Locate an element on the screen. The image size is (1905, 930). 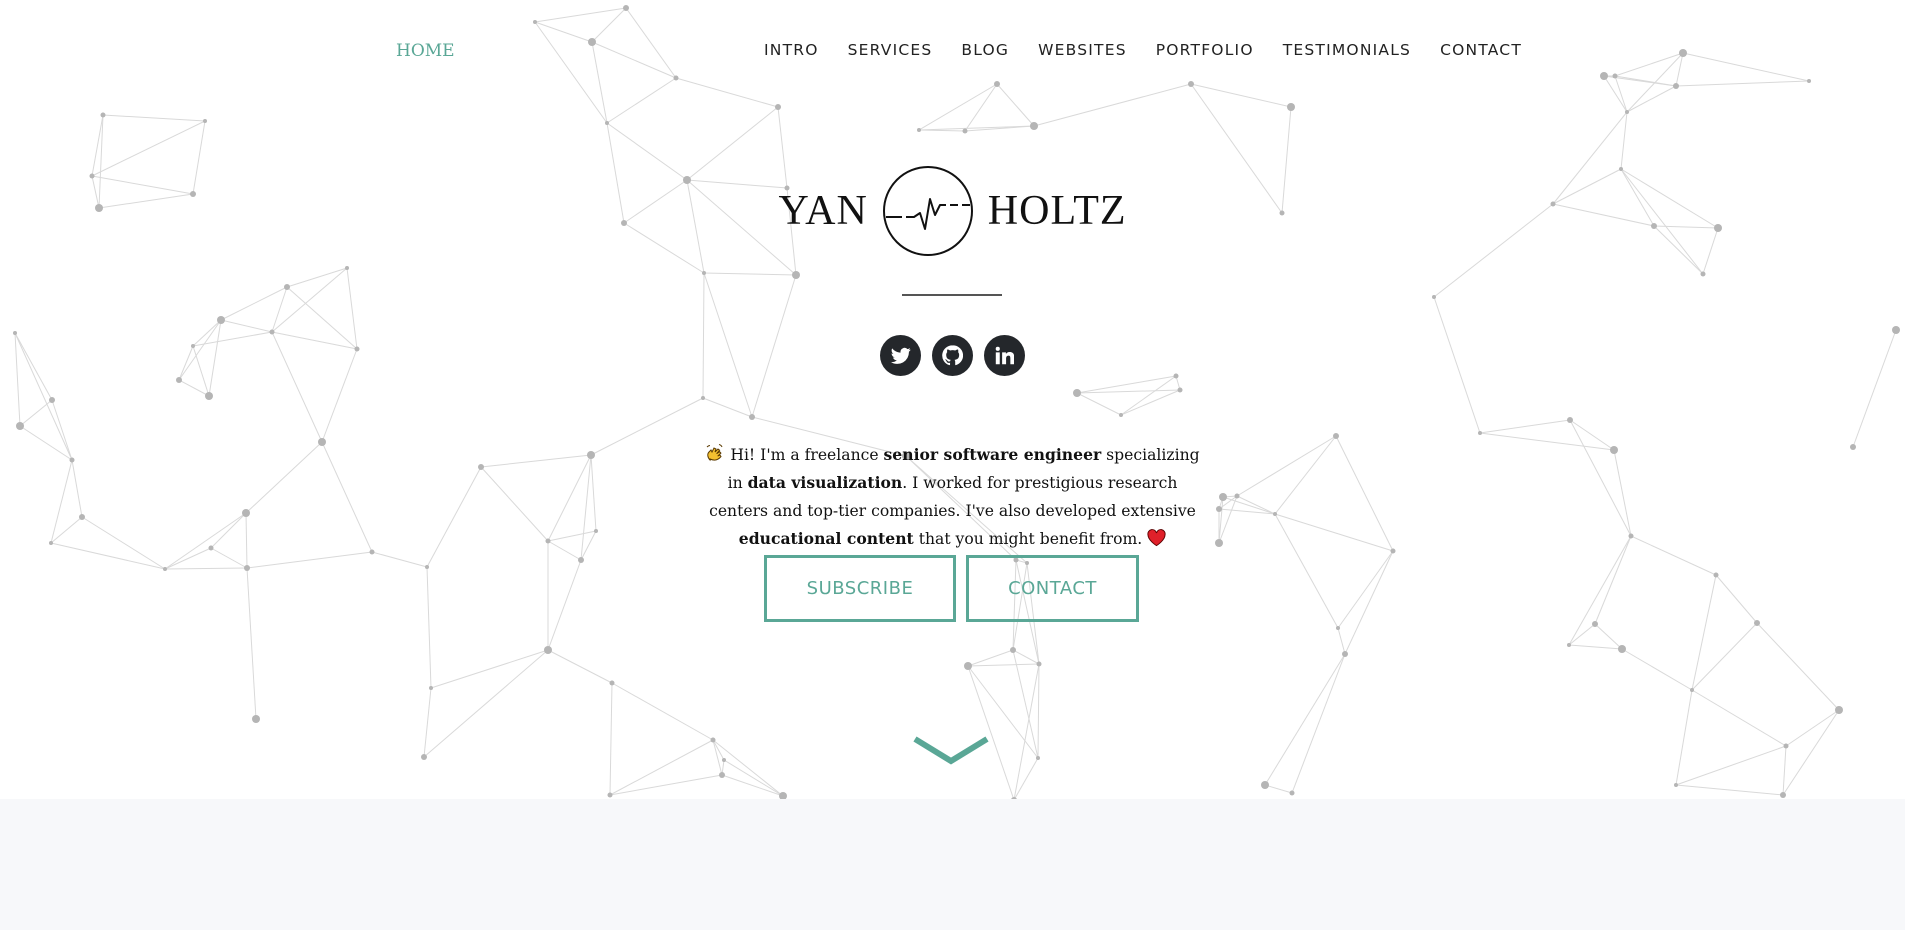
nav-home-link: HOME is located at coordinates (425, 51).